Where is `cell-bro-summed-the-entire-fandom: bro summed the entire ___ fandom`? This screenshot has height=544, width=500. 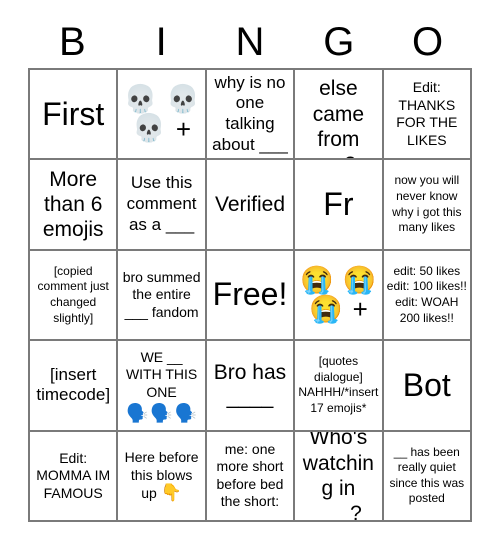 cell-bro-summed-the-entire-fandom: bro summed the entire ___ fandom is located at coordinates (162, 296).